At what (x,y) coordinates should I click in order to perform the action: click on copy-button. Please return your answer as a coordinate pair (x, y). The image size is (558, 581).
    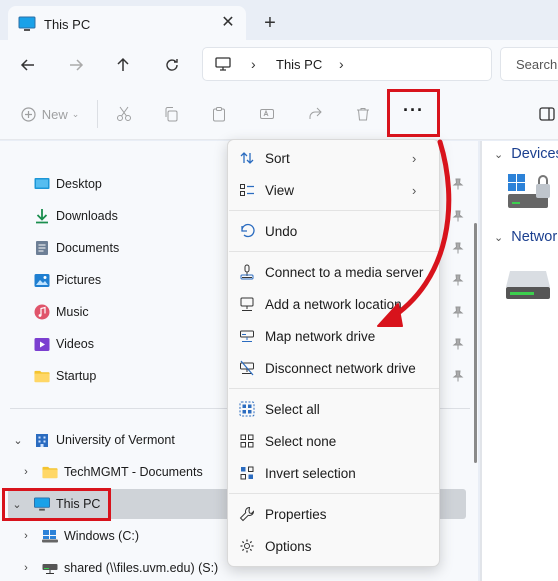
    Looking at the image, I should click on (171, 114).